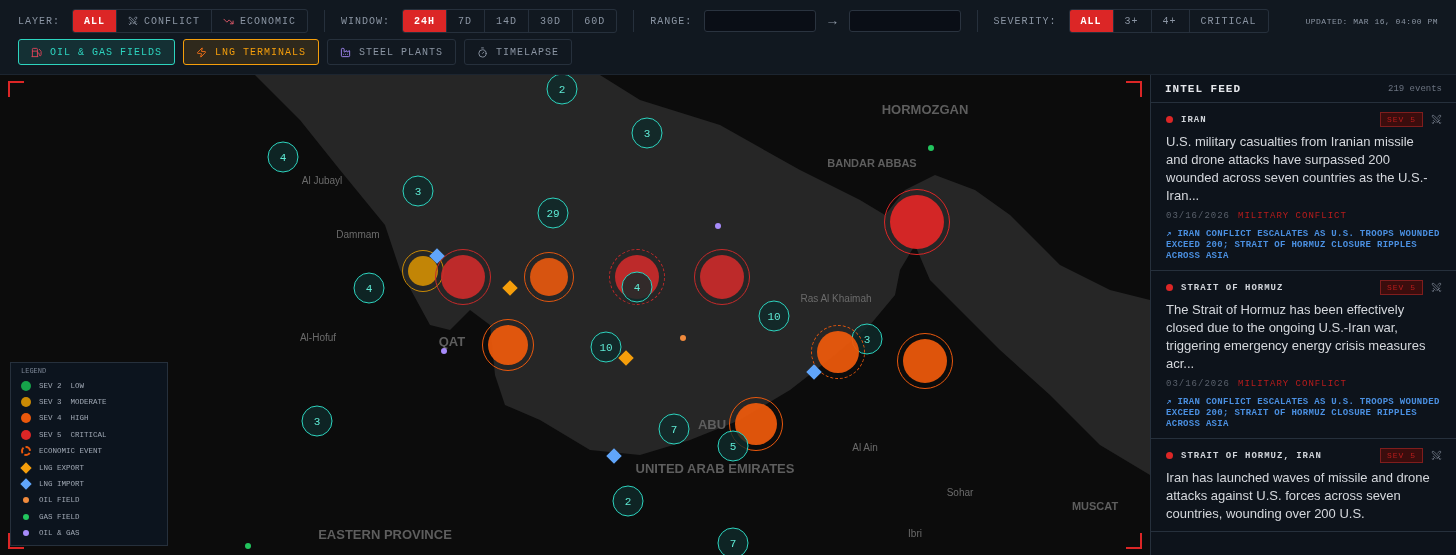 The image size is (1456, 555). What do you see at coordinates (671, 21) in the screenshot?
I see `filter-label: RANGE:` at bounding box center [671, 21].